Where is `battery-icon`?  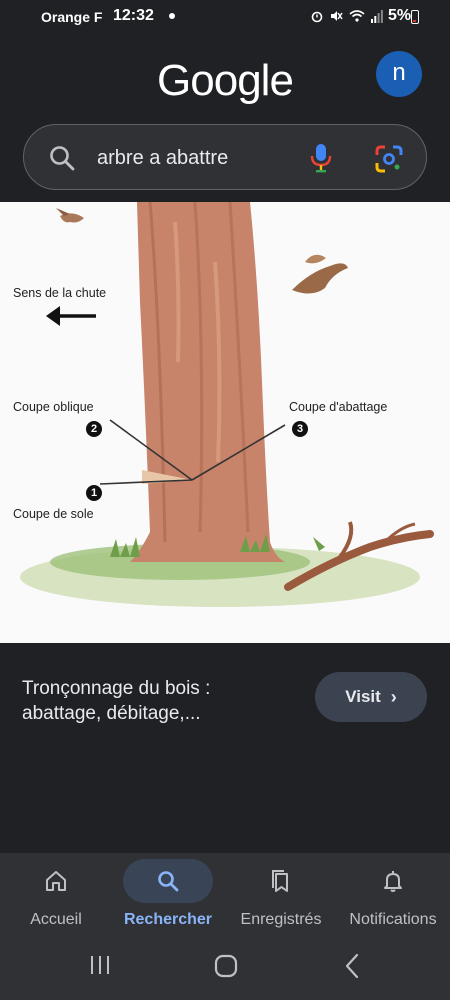 battery-icon is located at coordinates (415, 17).